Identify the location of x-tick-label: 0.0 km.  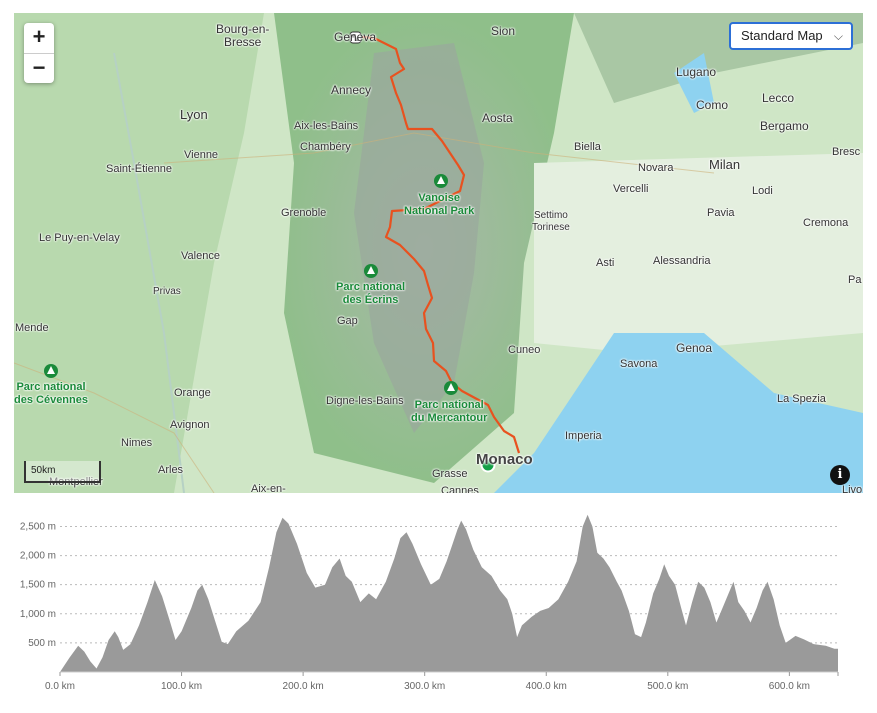
(60, 686).